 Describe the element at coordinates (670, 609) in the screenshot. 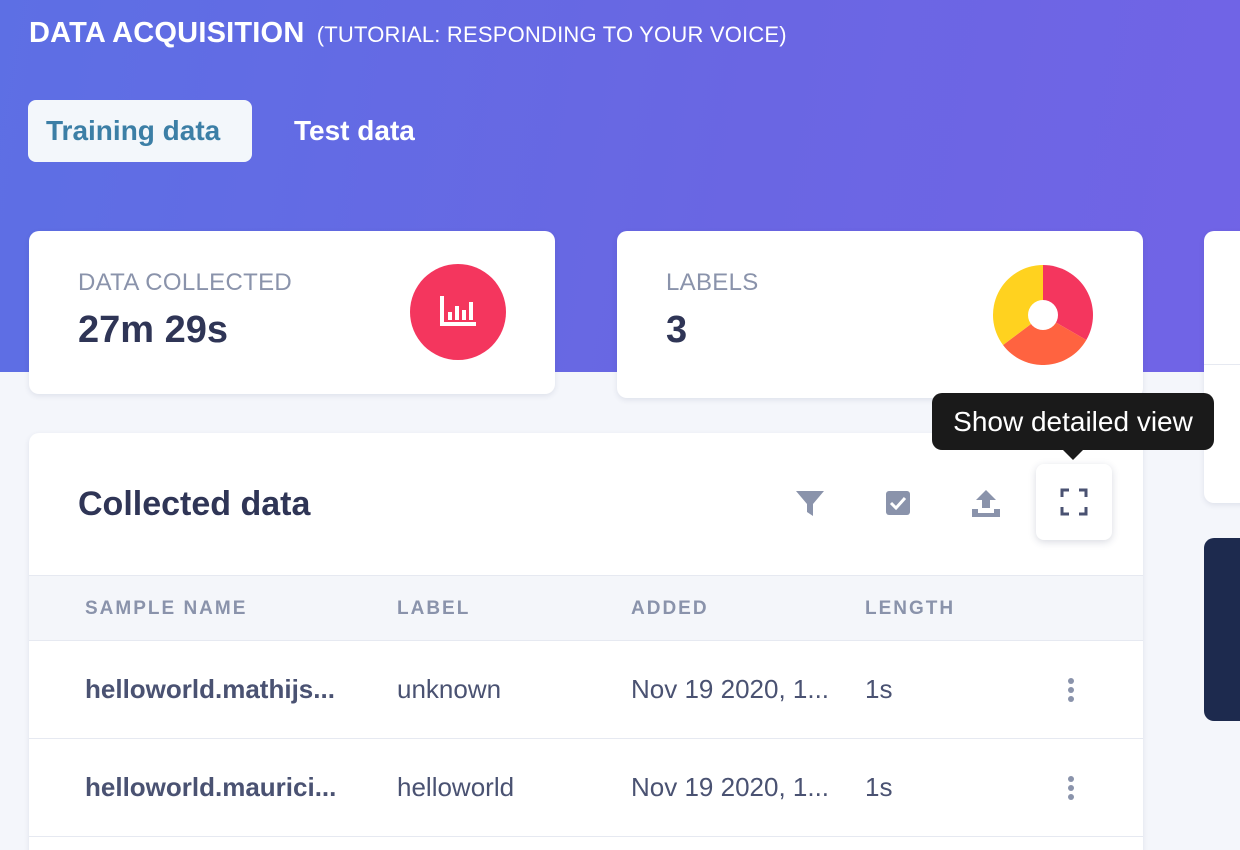

I see `column-header-added: ADDED` at that location.